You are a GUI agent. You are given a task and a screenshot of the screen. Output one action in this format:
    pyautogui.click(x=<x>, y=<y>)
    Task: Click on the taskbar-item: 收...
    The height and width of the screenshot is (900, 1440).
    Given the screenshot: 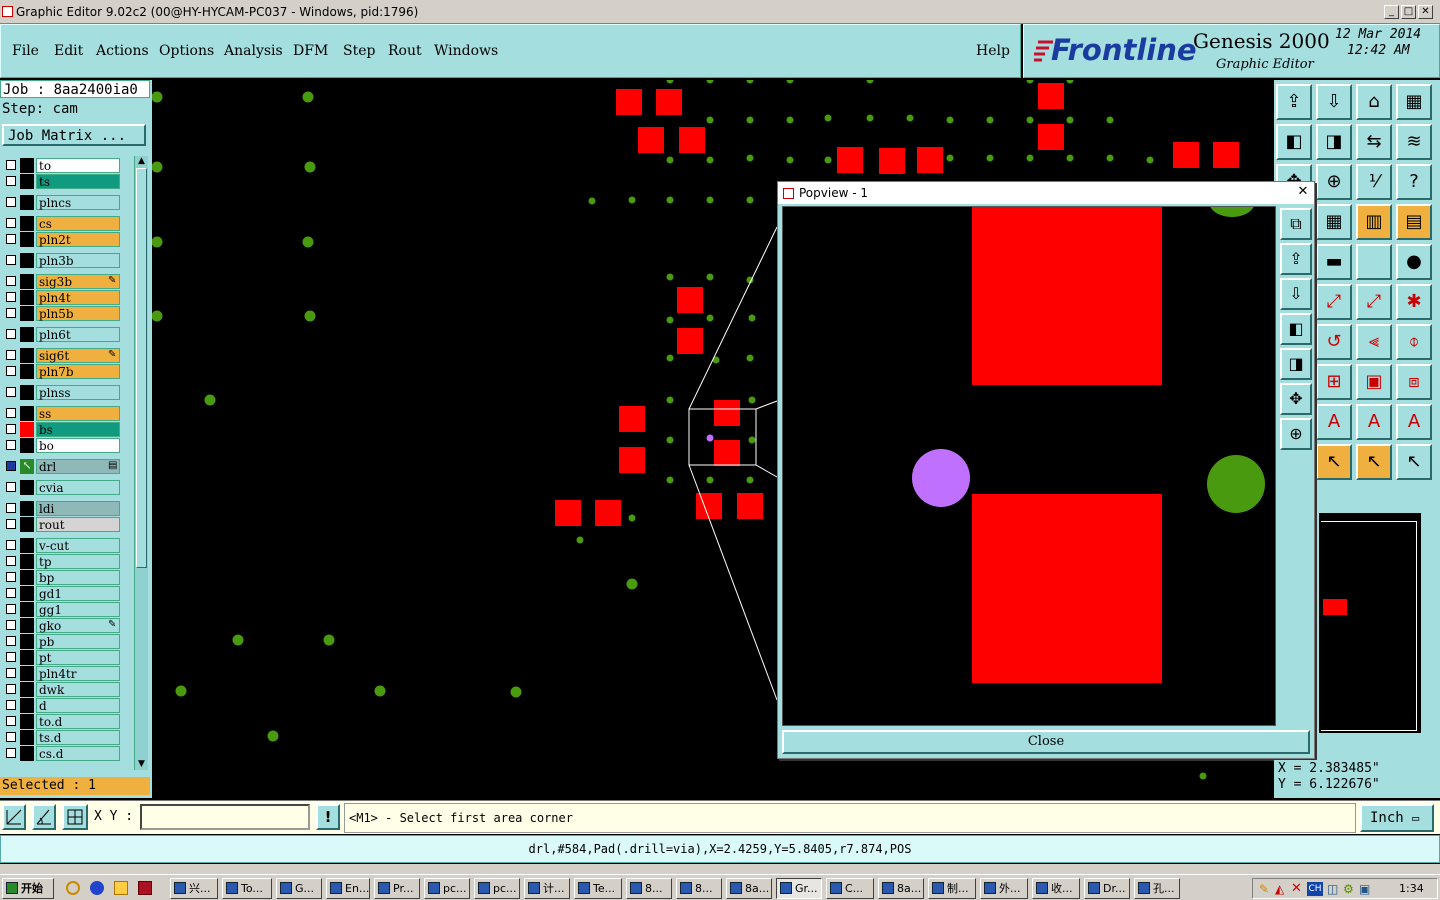 What is the action you would take?
    pyautogui.click(x=1056, y=888)
    